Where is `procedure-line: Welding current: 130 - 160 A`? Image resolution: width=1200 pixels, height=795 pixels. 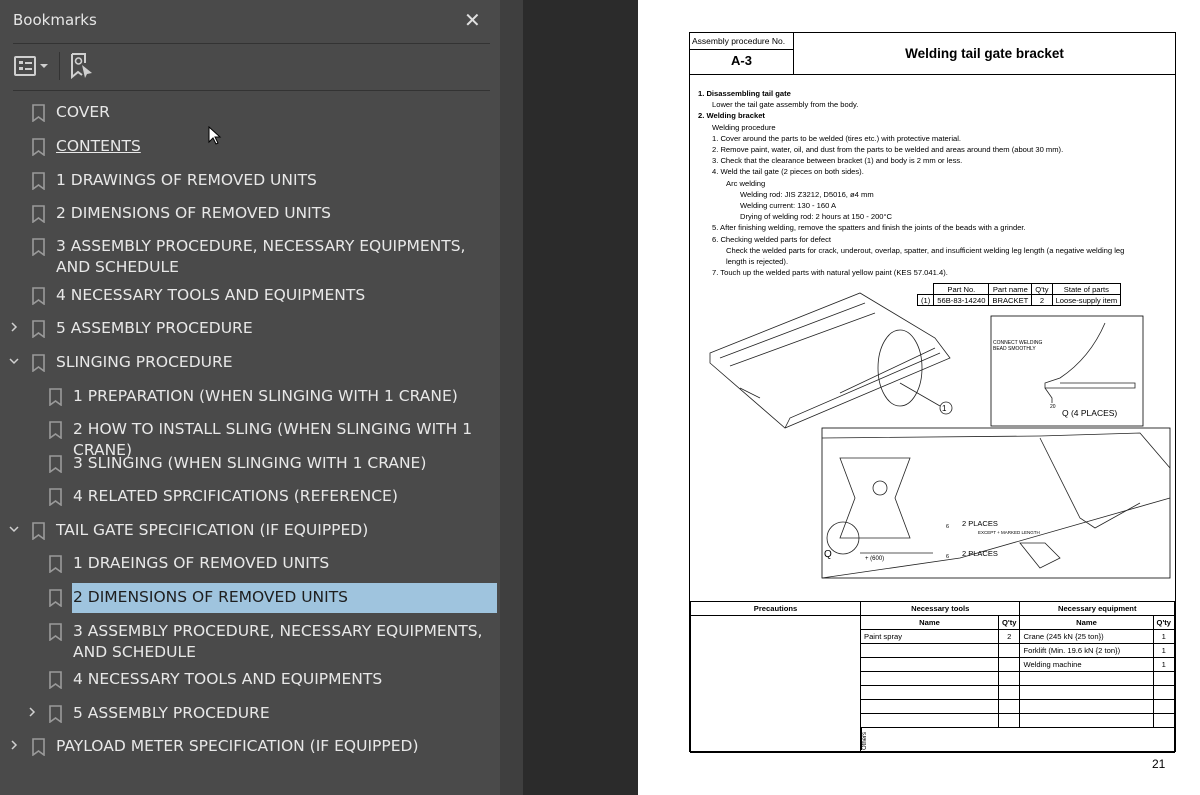 procedure-line: Welding current: 130 - 160 A is located at coordinates (788, 206).